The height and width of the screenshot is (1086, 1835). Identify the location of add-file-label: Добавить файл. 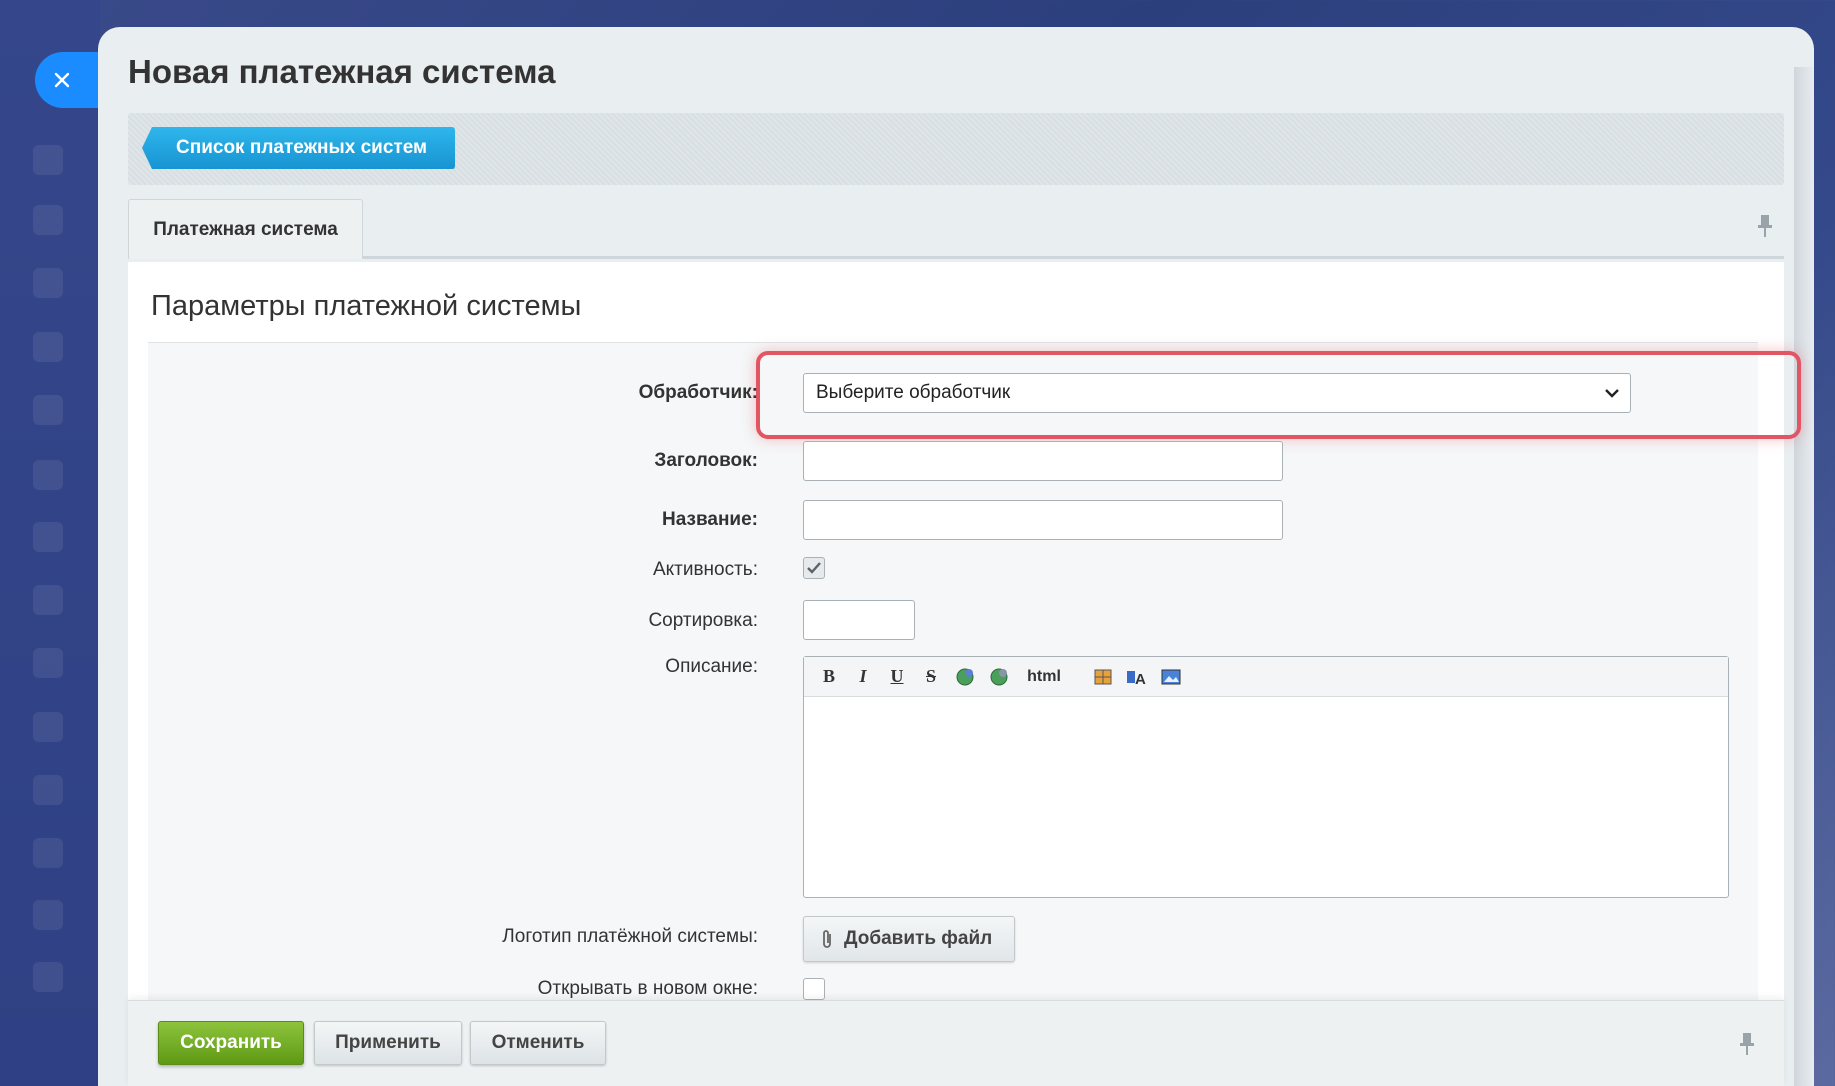
(918, 938).